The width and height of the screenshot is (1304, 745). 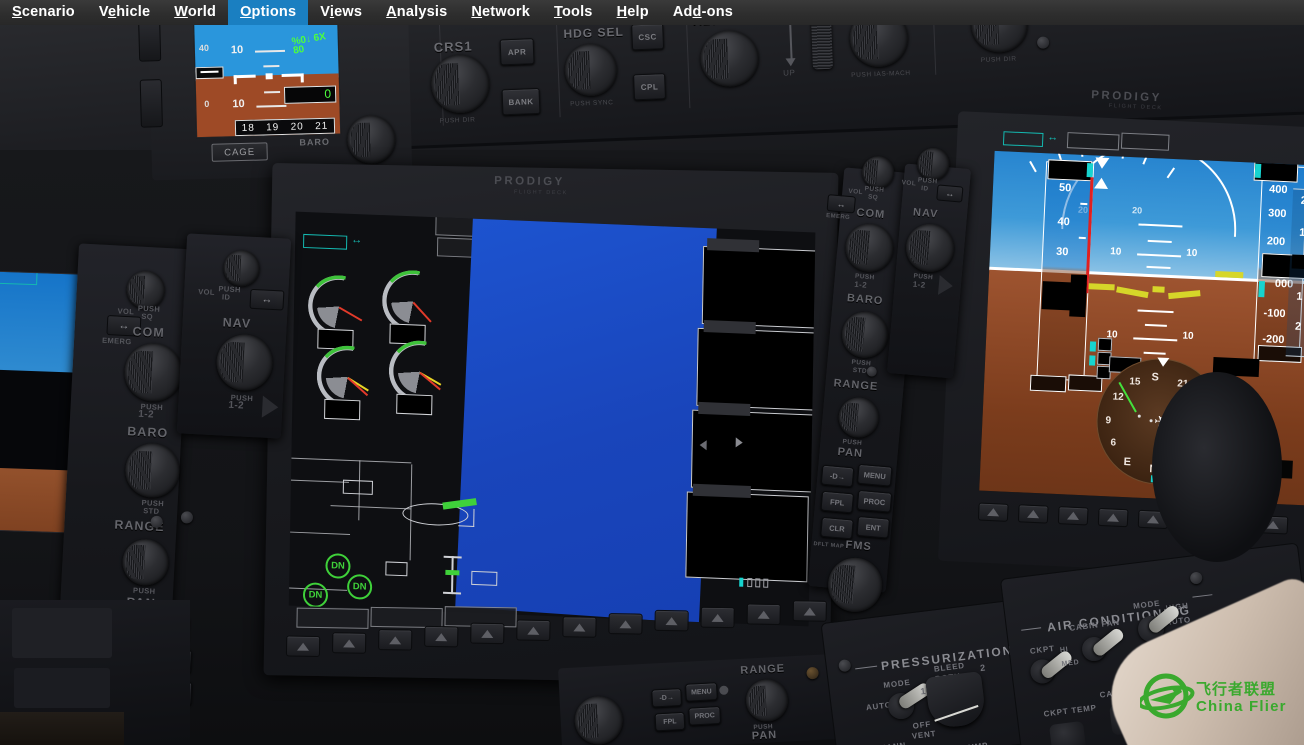 I want to click on compass-mark-15: 15, so click(x=1135, y=382).